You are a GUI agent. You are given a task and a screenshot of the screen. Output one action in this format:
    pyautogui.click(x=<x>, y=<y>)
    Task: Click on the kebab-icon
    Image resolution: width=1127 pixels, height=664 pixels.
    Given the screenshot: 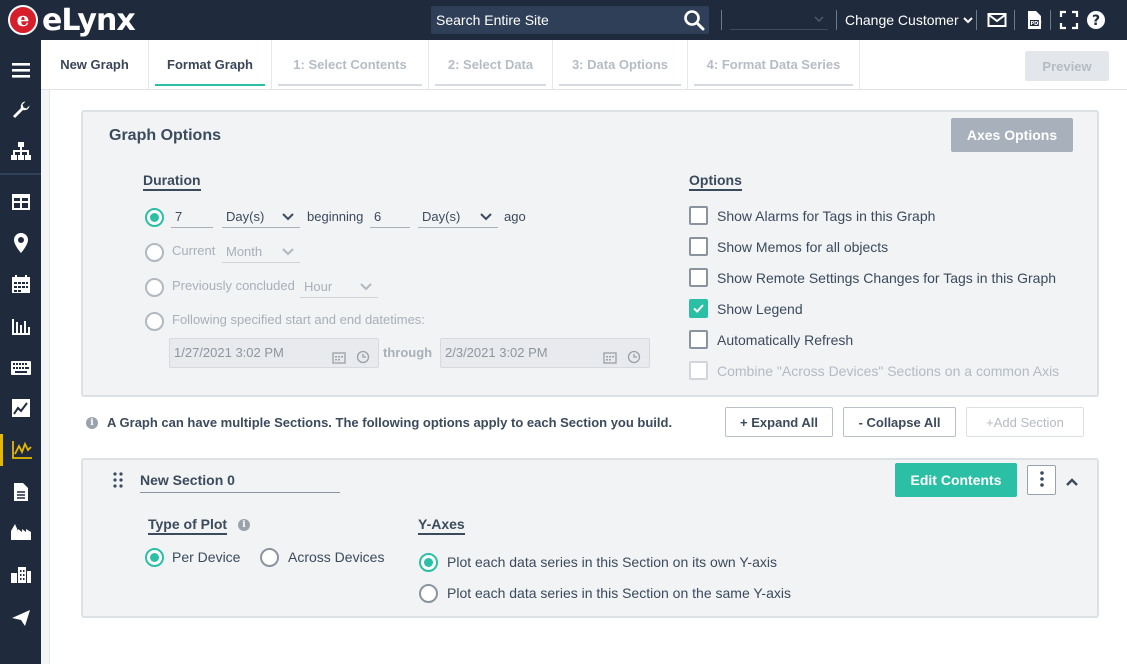 What is the action you would take?
    pyautogui.click(x=1041, y=478)
    